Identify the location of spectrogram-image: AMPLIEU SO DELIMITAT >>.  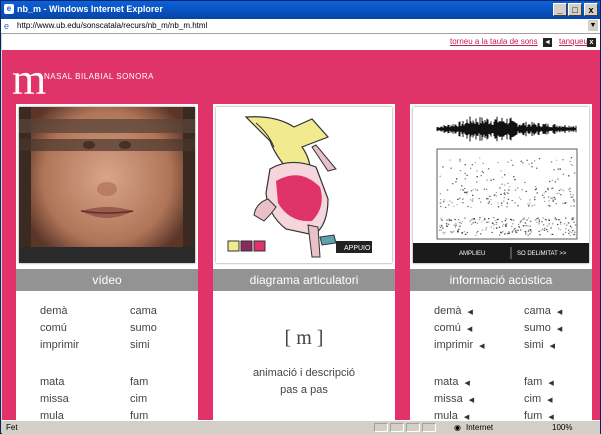
(501, 185).